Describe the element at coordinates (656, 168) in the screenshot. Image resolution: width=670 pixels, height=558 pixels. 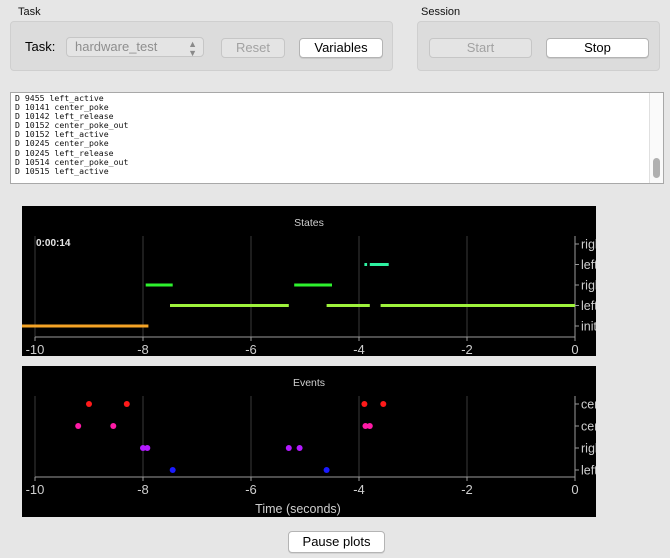
I see `log-scrollbar-thumb` at that location.